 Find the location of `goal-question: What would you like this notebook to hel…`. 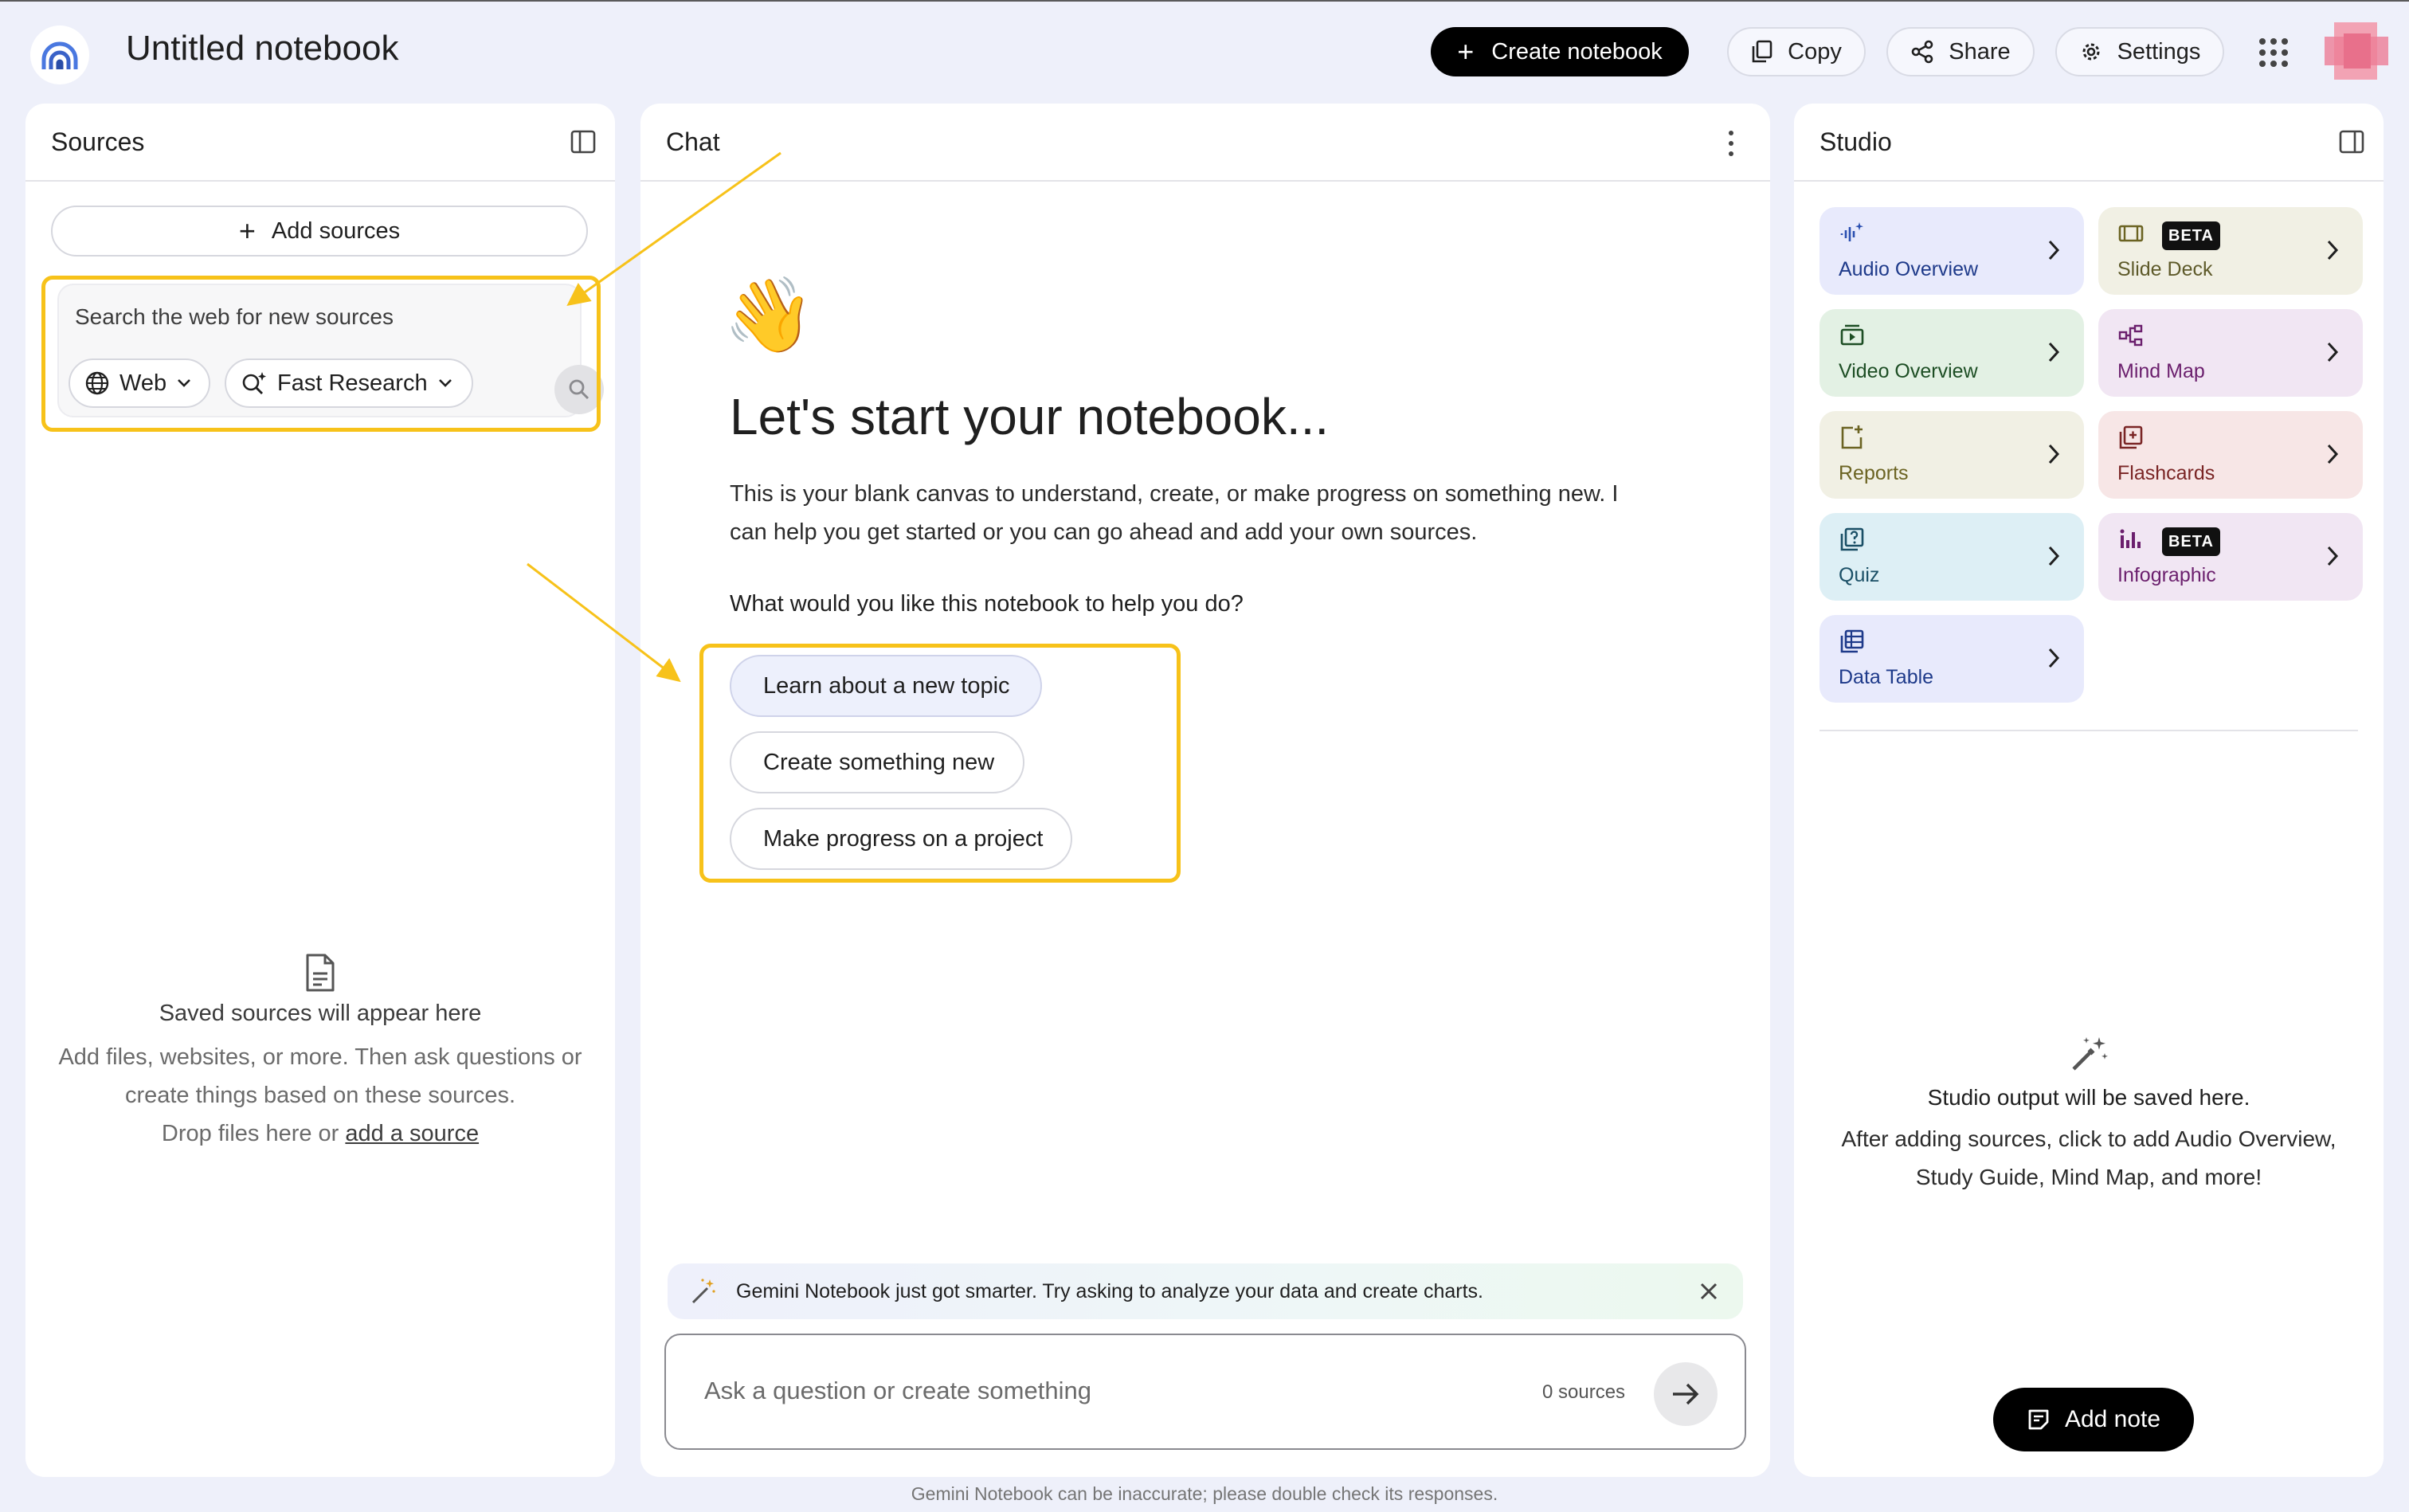

goal-question: What would you like this notebook to hel… is located at coordinates (987, 604).